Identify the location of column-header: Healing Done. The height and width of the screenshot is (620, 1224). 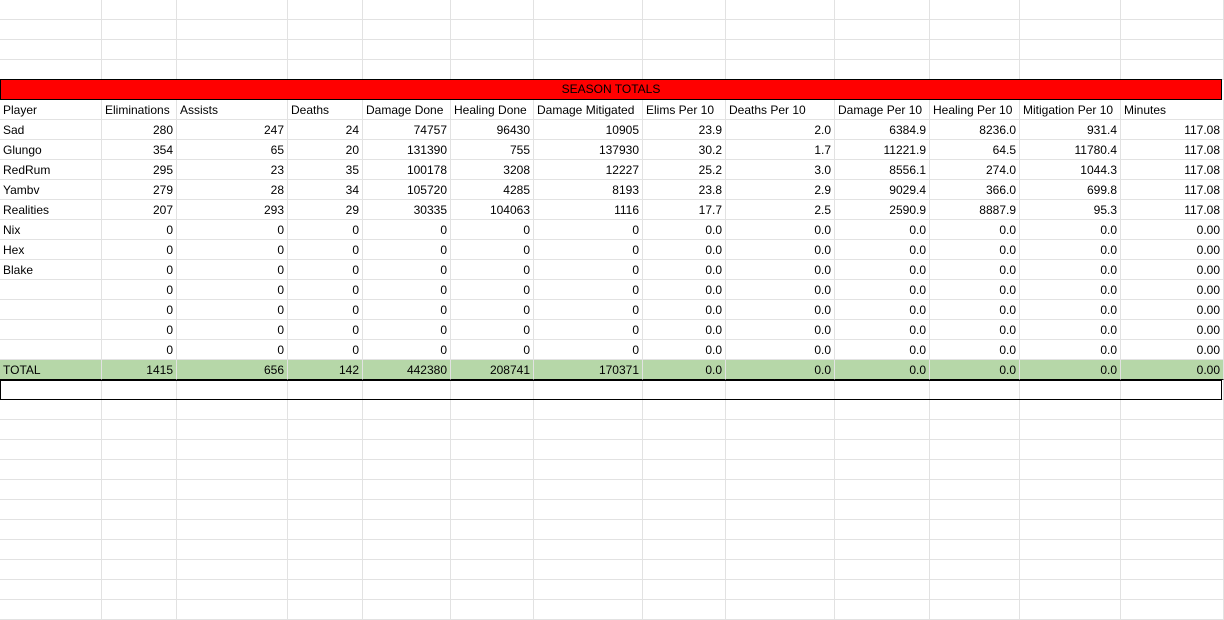
(492, 110).